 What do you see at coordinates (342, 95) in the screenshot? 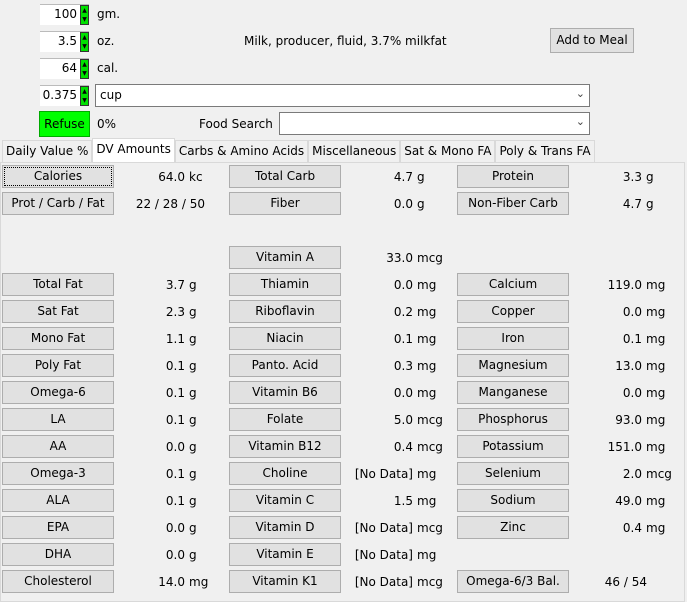
I see `measure-combo: cup ⌄` at bounding box center [342, 95].